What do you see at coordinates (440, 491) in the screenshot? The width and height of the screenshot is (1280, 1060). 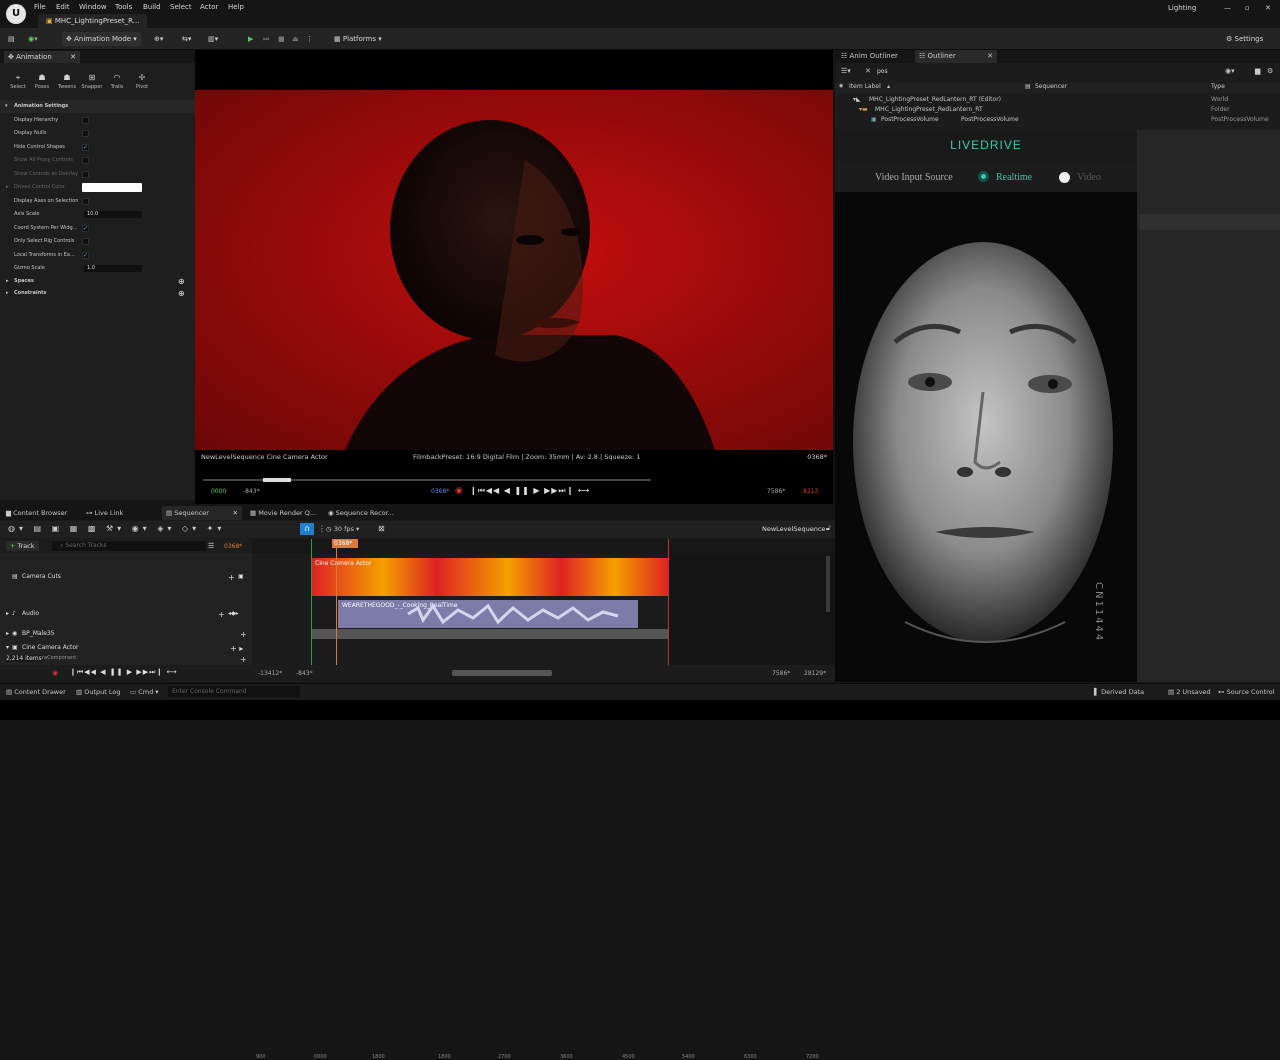 I see `current-frame: 0368*` at bounding box center [440, 491].